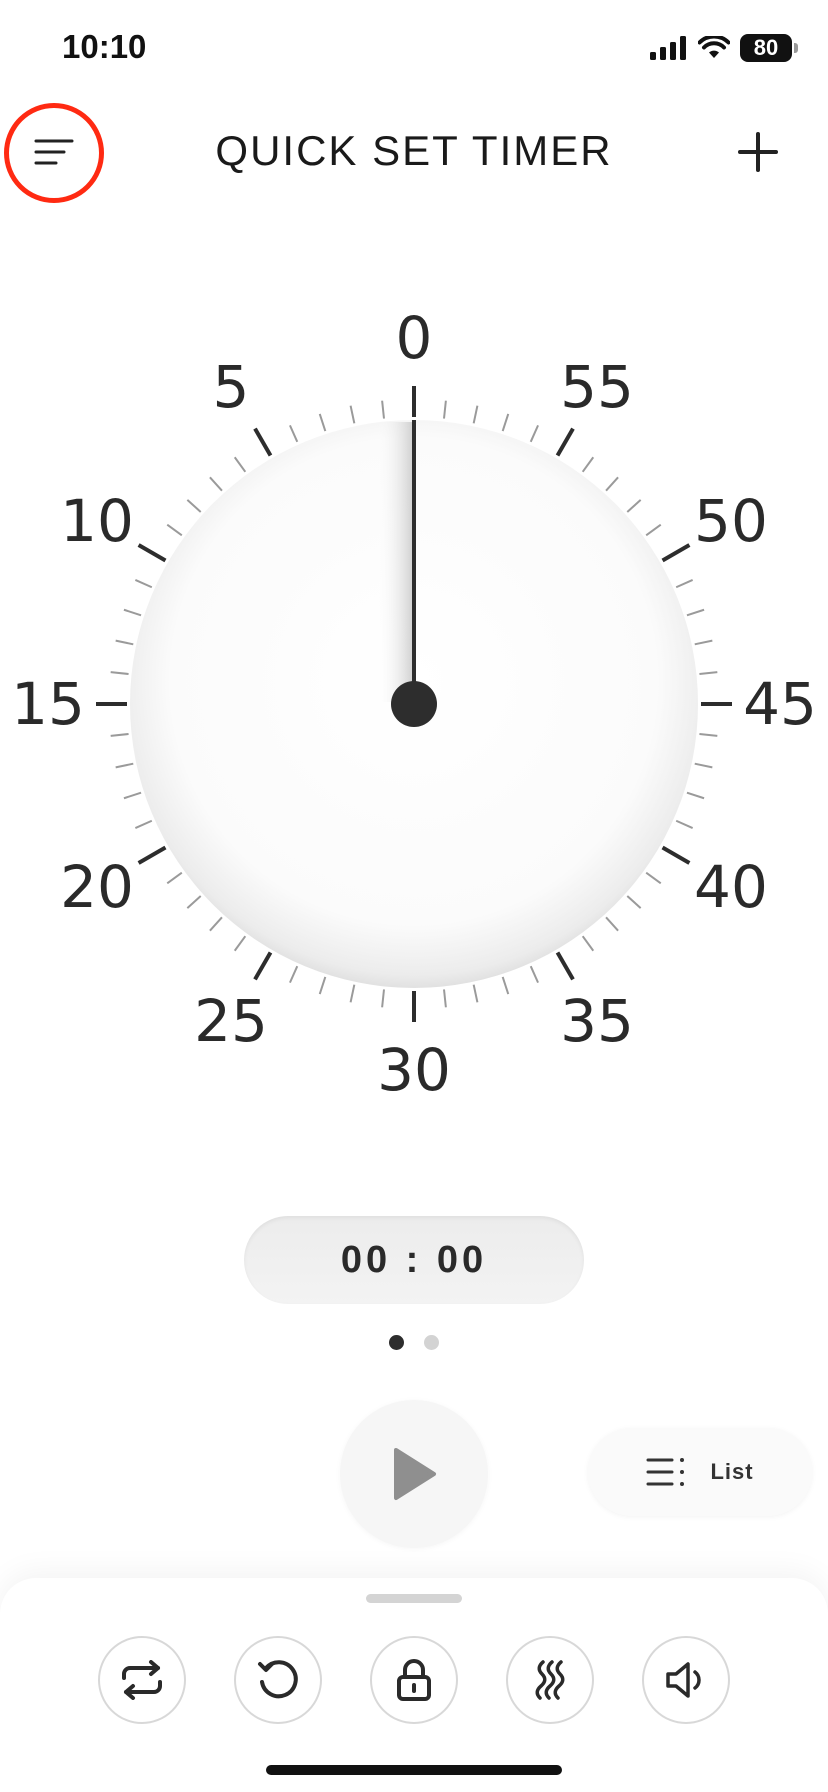  What do you see at coordinates (395, 562) in the screenshot?
I see `hand-shadow` at bounding box center [395, 562].